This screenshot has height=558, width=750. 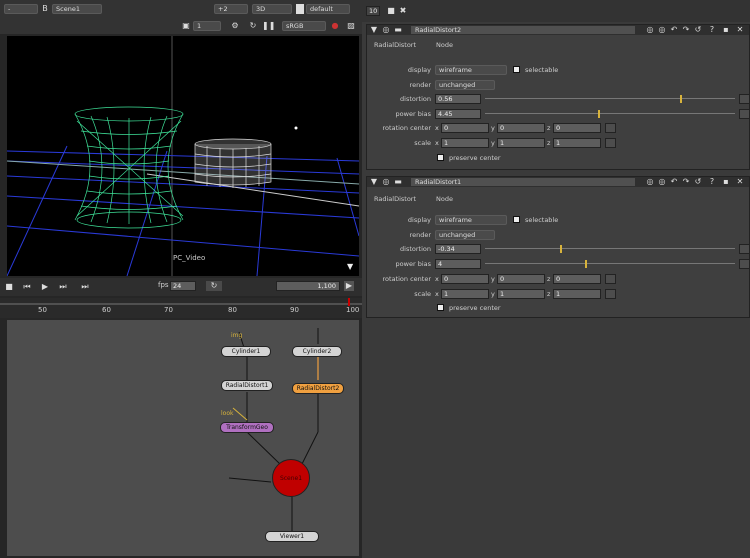 I want to click on powerbias-field: 4, so click(x=458, y=264).